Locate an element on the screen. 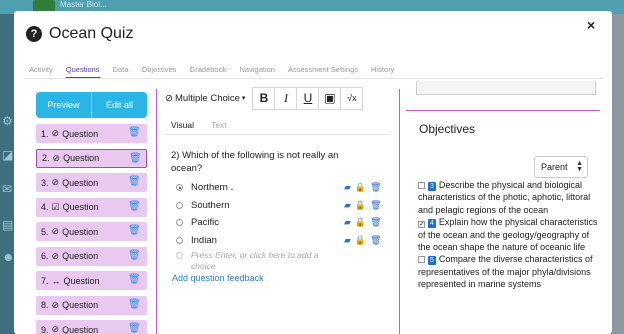 The image size is (624, 334). close-icon: × is located at coordinates (591, 25).